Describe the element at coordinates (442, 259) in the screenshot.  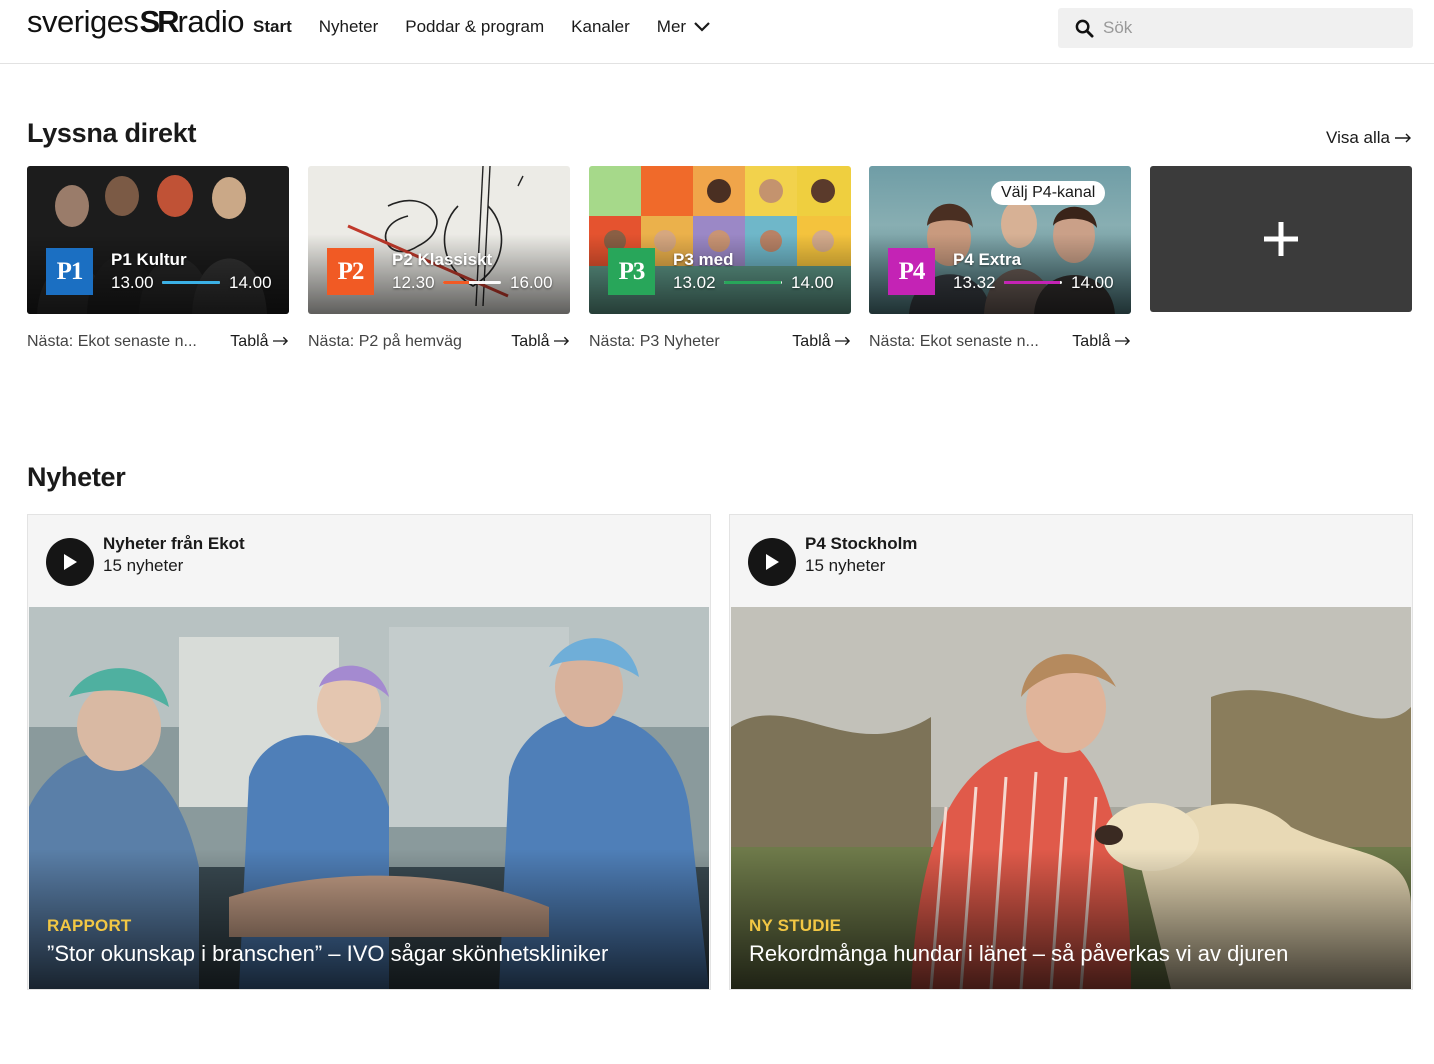
I see `channel-program-name: P2 Klassiskt` at that location.